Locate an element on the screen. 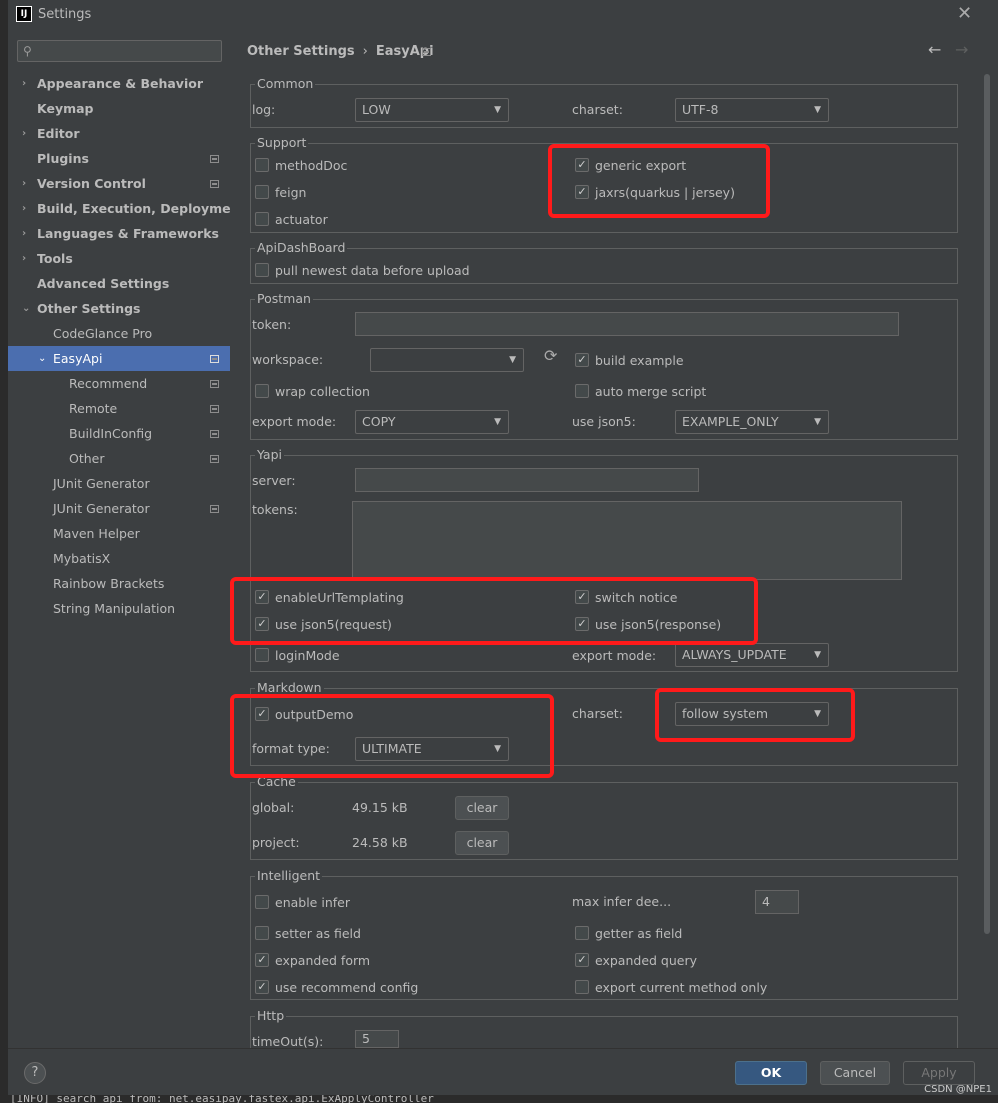 This screenshot has height=1103, width=998. sidebar-item-languages: › Languages & Frameworks is located at coordinates (120, 233).